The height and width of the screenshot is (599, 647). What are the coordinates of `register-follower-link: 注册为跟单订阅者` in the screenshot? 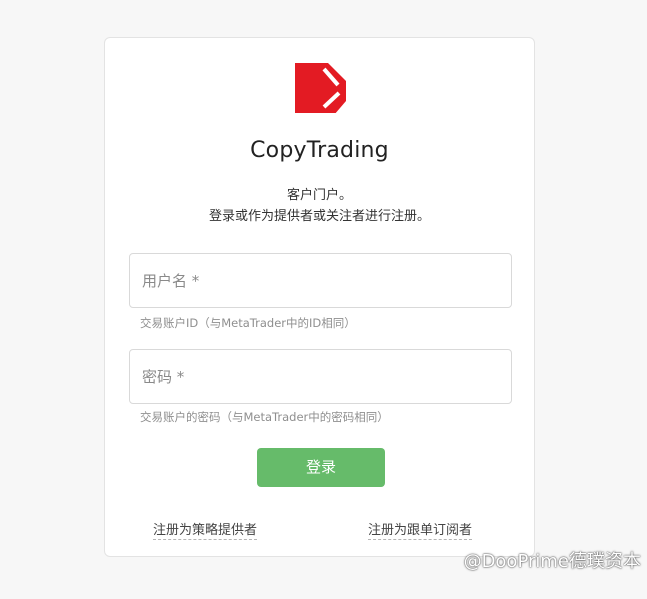 It's located at (420, 529).